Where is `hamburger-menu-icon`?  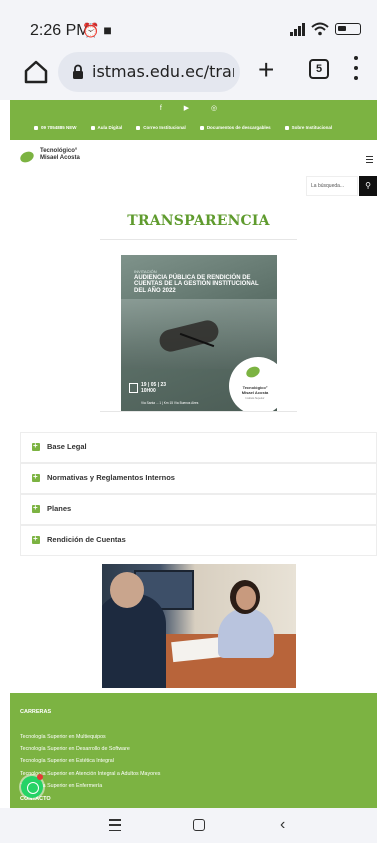
hamburger-menu-icon is located at coordinates (369, 159).